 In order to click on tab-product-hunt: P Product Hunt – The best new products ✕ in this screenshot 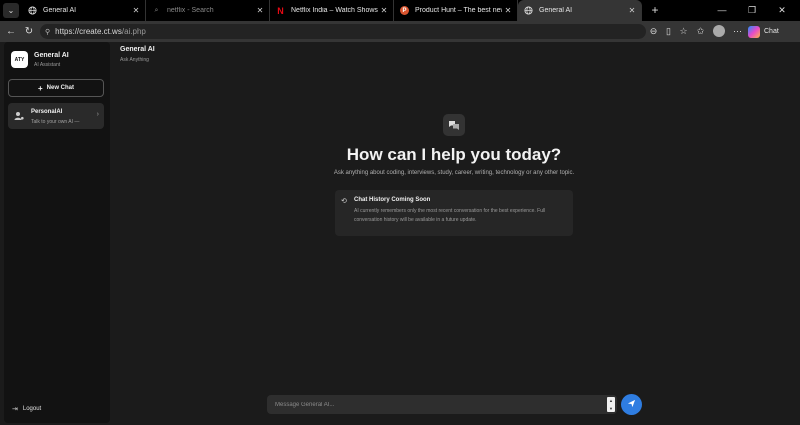, I will do `click(456, 10)`.